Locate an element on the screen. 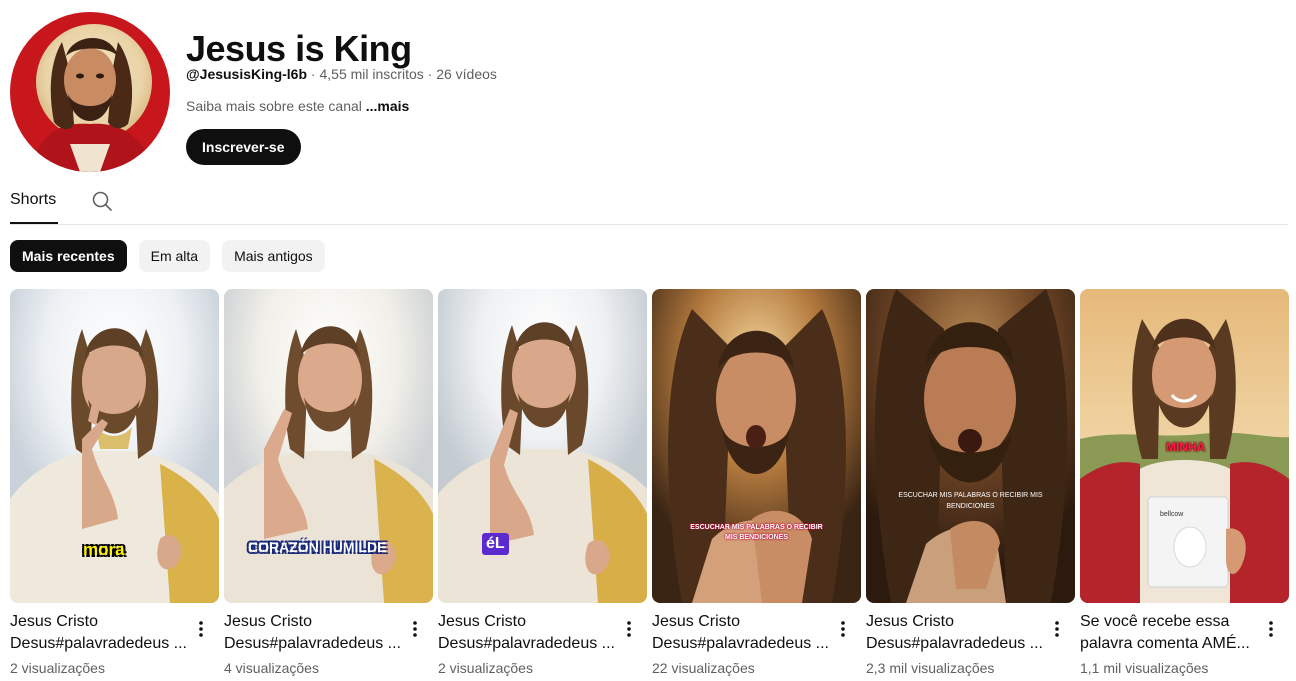 The height and width of the screenshot is (681, 1296). short-thumbnail: MINHA bellcow is located at coordinates (1184, 446).